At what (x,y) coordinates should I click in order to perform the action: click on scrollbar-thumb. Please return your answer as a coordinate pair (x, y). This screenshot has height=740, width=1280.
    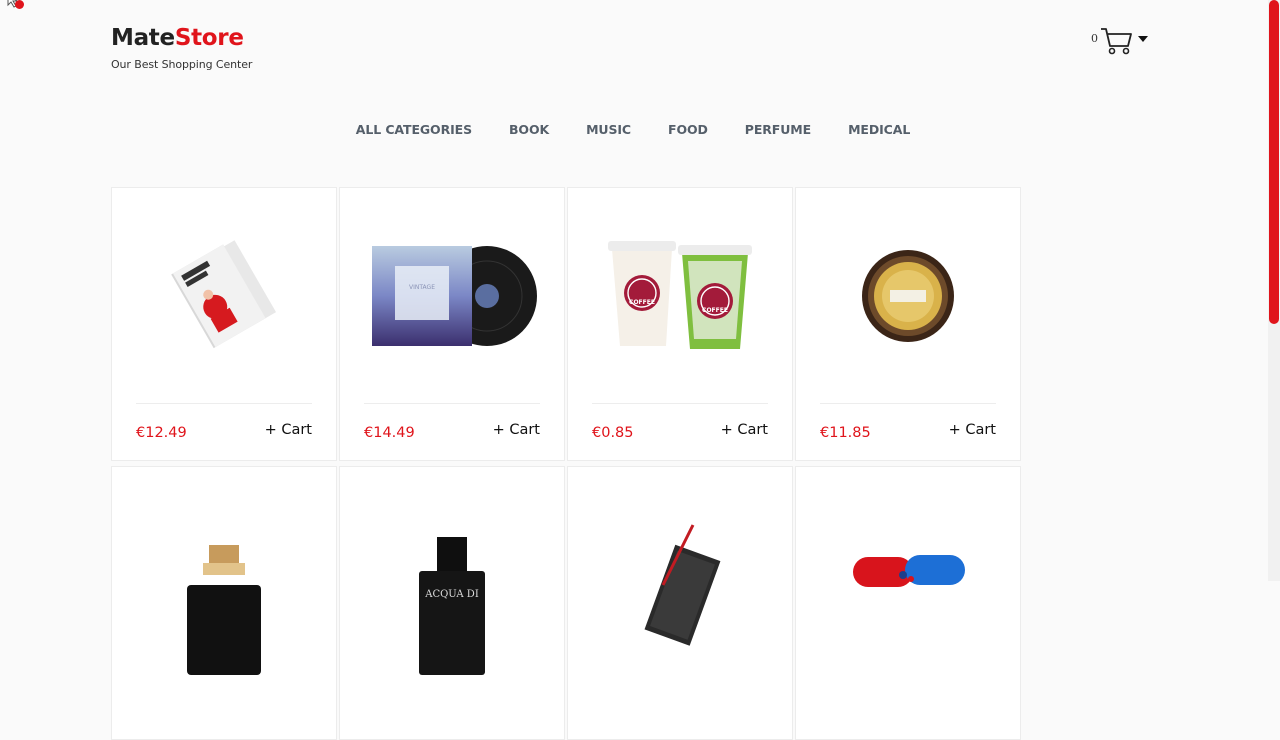
    Looking at the image, I should click on (1274, 162).